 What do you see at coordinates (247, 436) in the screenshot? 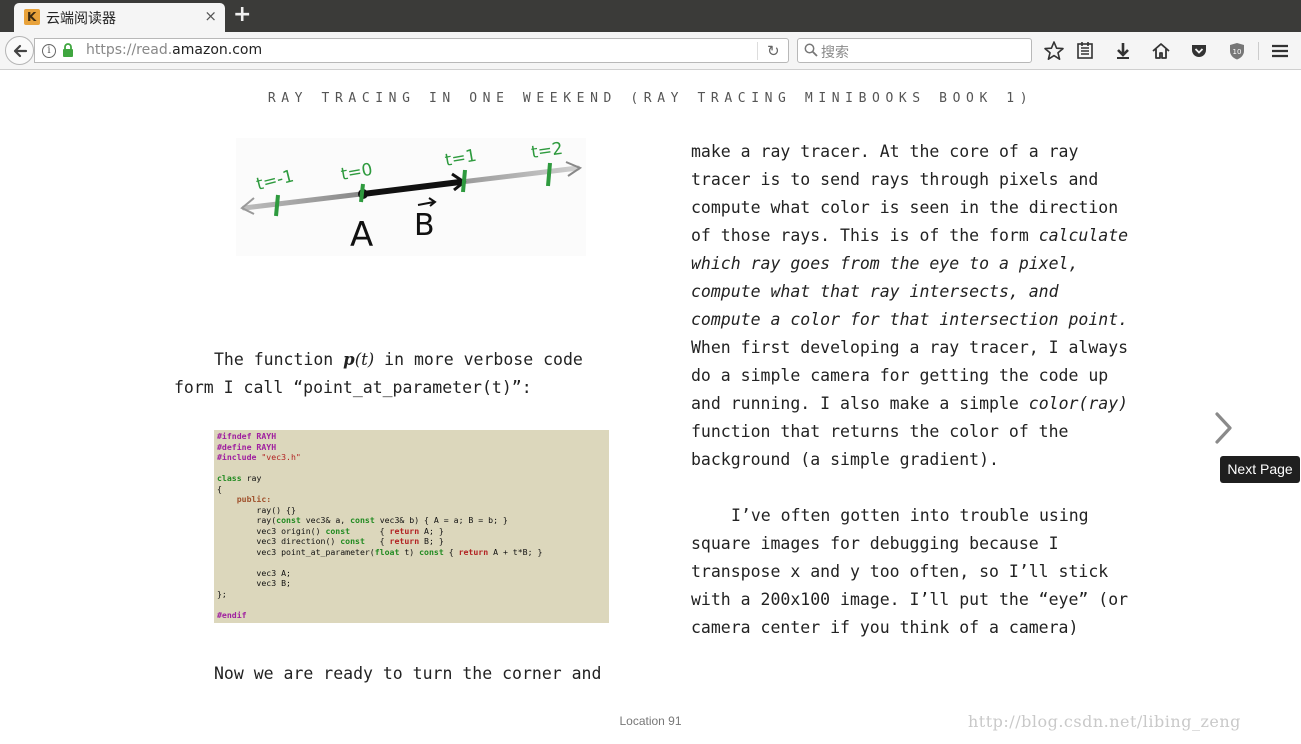
I see `code-line: #ifndef RAYH` at bounding box center [247, 436].